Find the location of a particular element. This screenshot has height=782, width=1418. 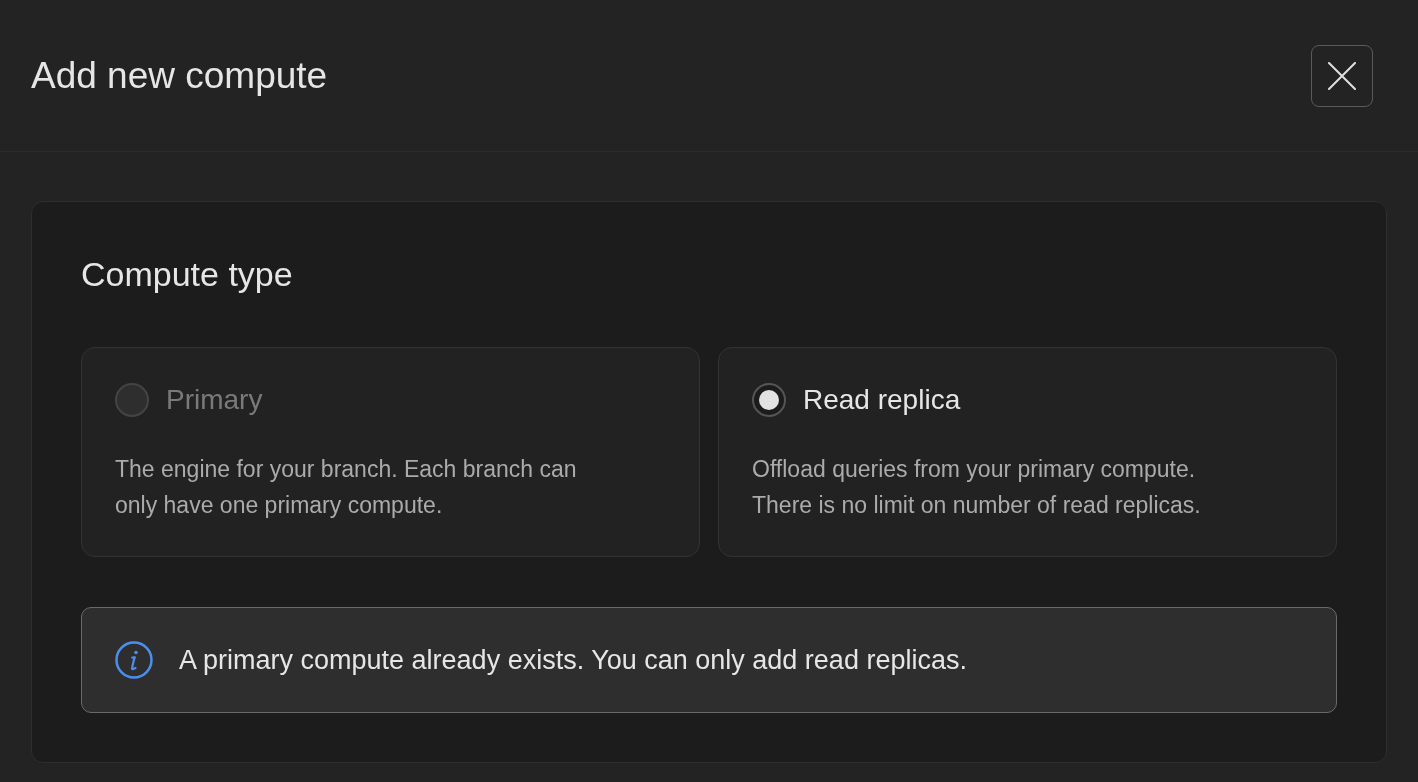

close-icon is located at coordinates (1342, 75).